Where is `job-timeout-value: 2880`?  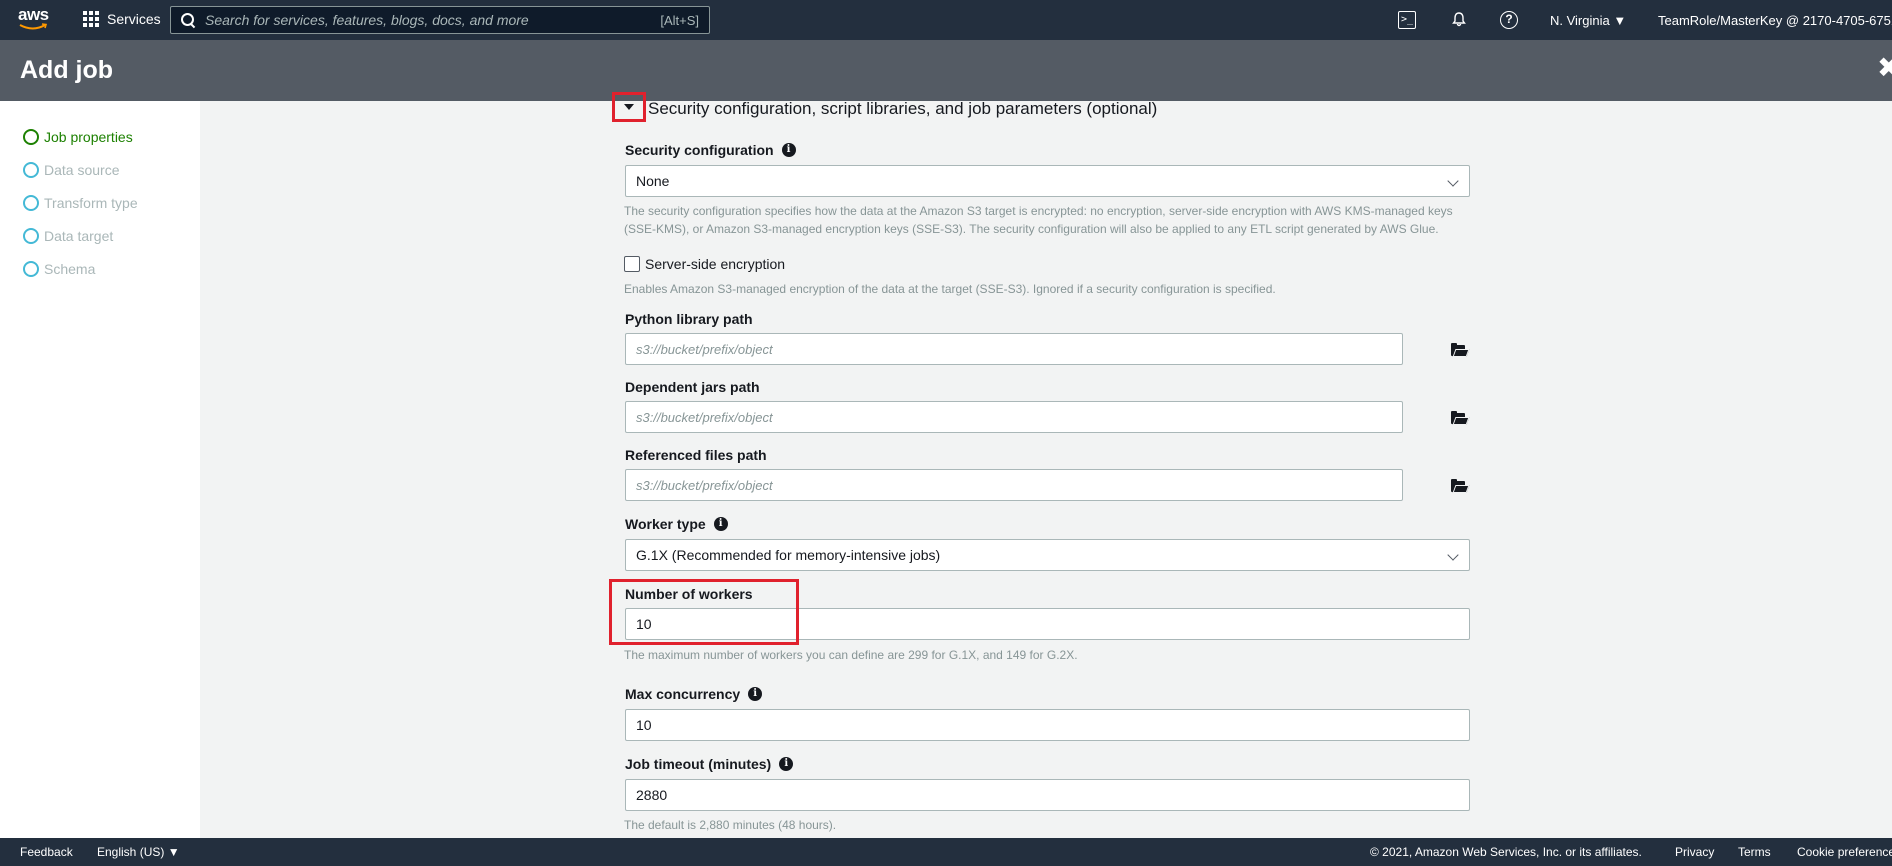
job-timeout-value: 2880 is located at coordinates (652, 795).